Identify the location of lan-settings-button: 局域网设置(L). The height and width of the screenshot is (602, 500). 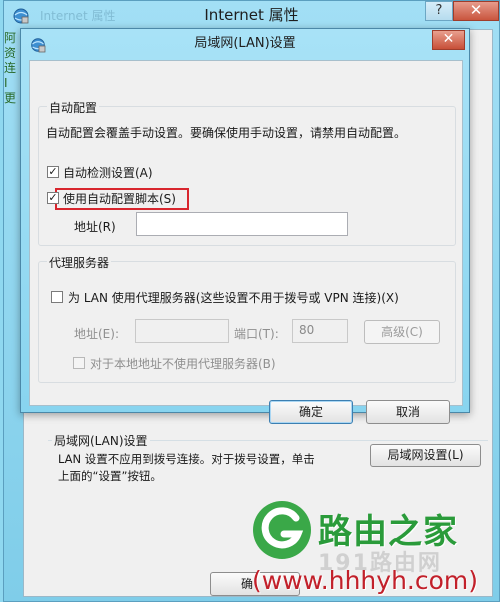
(425, 455).